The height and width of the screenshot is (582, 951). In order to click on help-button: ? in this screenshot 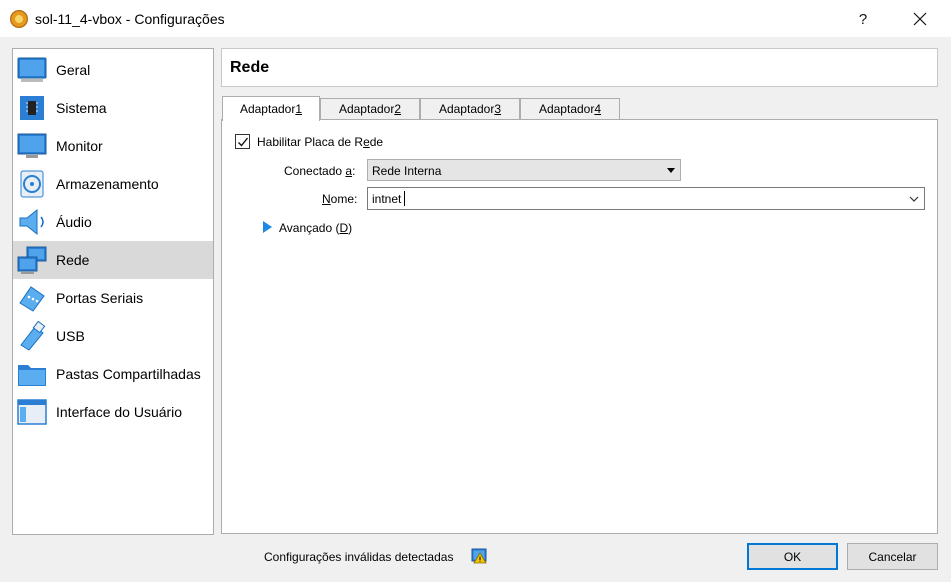, I will do `click(863, 19)`.